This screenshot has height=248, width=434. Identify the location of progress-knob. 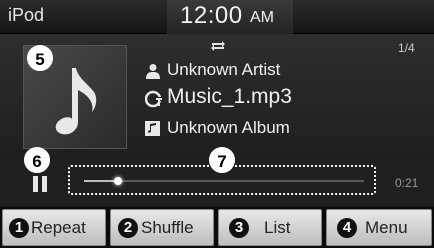
(117, 181).